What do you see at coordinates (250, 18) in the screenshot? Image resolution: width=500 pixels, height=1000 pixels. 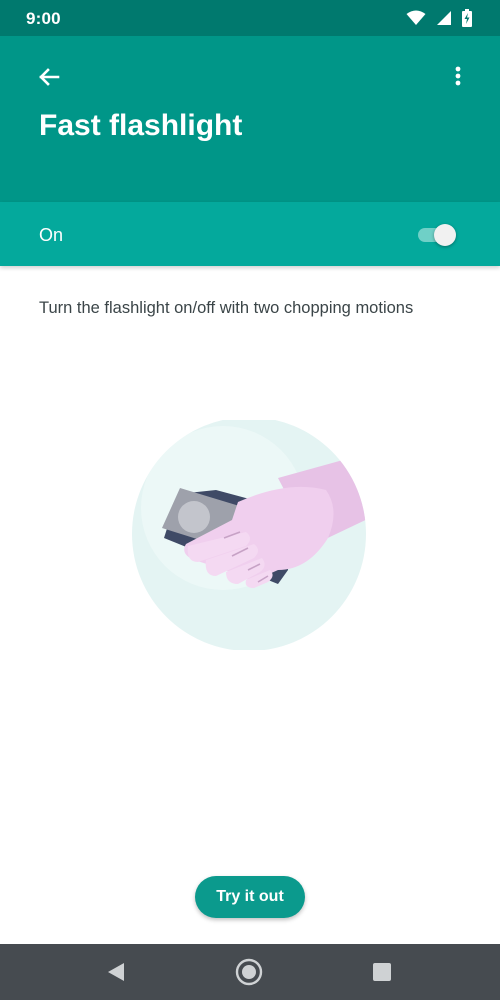 I see `status-bar: 9:00` at bounding box center [250, 18].